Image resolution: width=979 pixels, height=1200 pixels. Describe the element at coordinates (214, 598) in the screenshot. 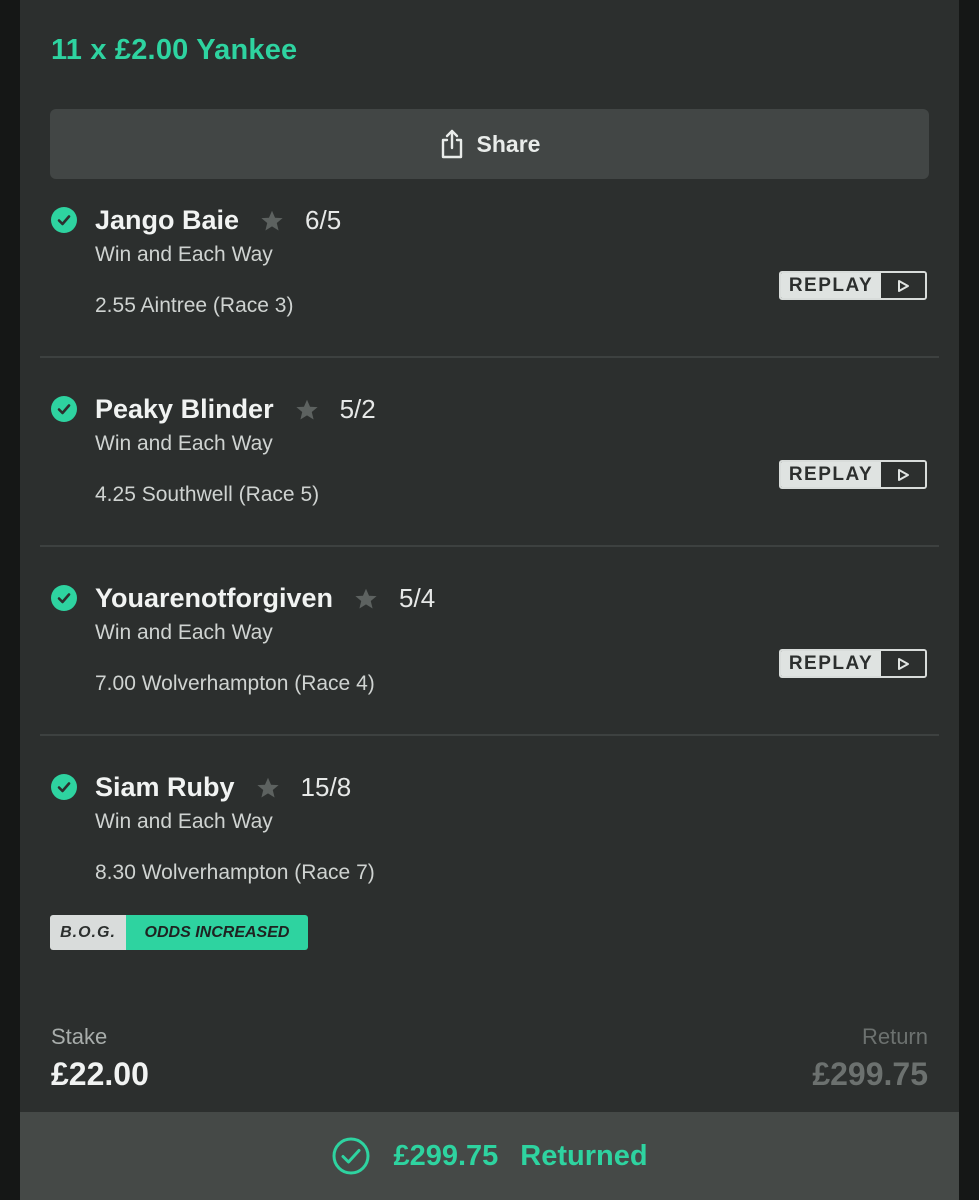

I see `horse-name: Youarenotforgiven` at that location.